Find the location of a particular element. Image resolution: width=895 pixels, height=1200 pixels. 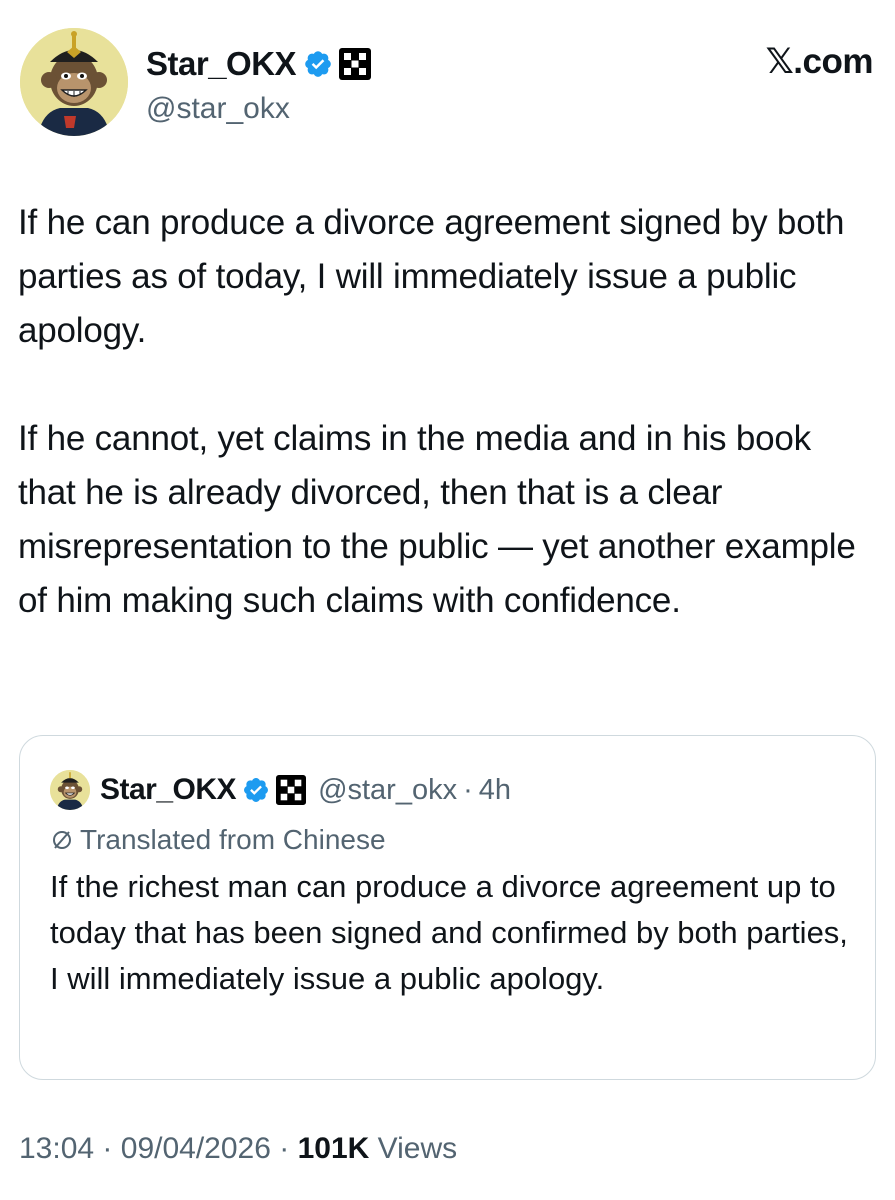

author-avatar is located at coordinates (74, 82).